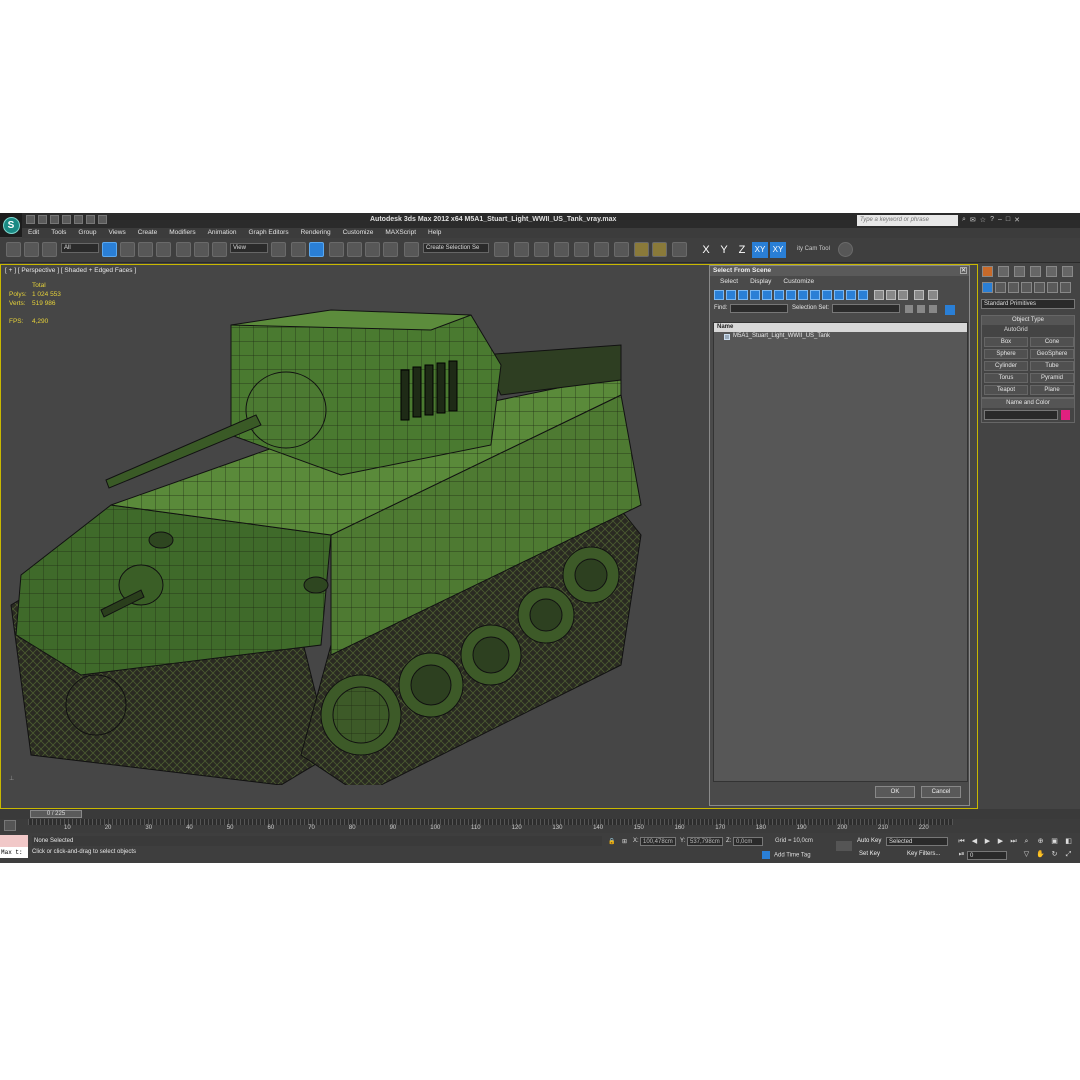  Describe the element at coordinates (659, 249) in the screenshot. I see `rendered-frame-window-icon` at that location.